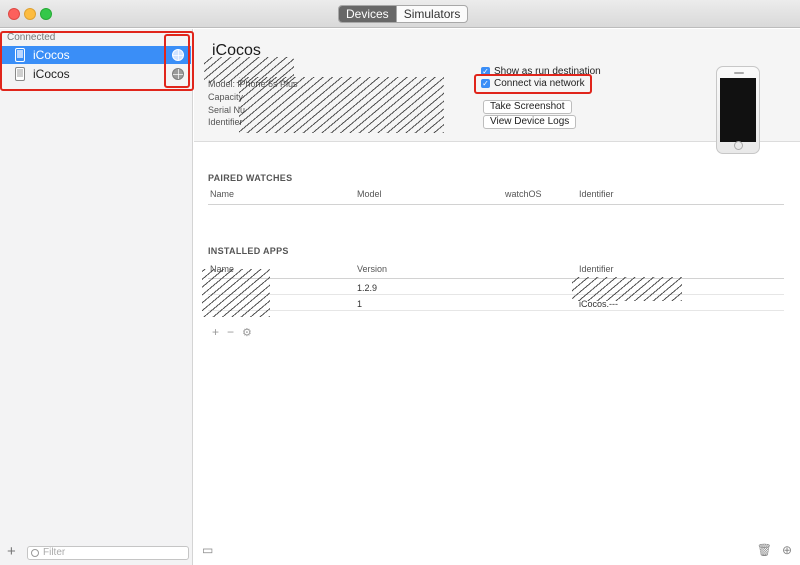 The image size is (800, 565). I want to click on download-icon: ⊕, so click(787, 550).